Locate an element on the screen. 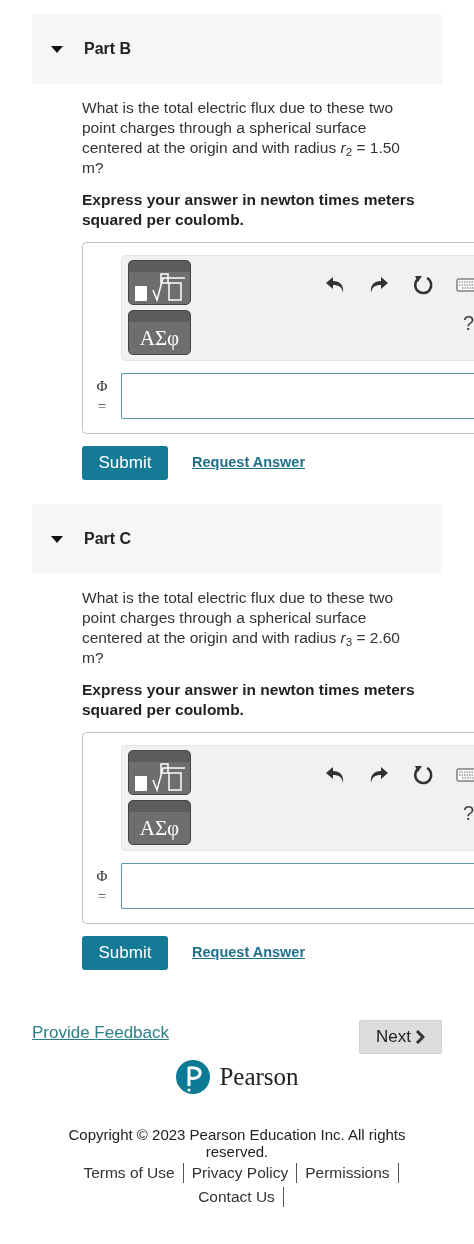  question-text: What is the total electric flux due to these two point charges through a spherical surface centered at the origin and with radius r$_{2}$ = 1.50 m? is located at coordinates (241, 138).